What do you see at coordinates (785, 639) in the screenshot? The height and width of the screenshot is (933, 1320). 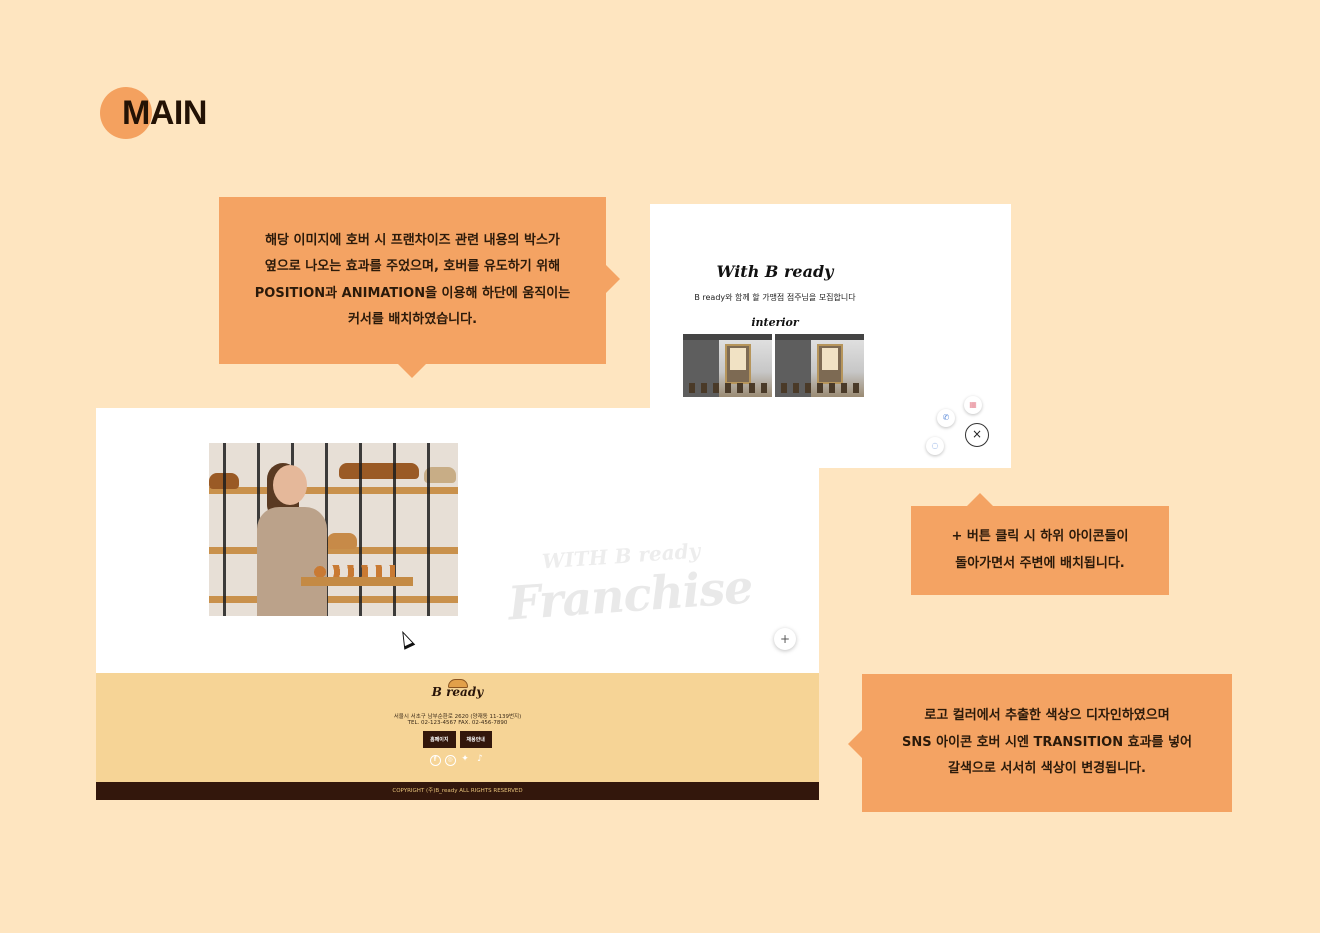 I see `plus-button: +` at bounding box center [785, 639].